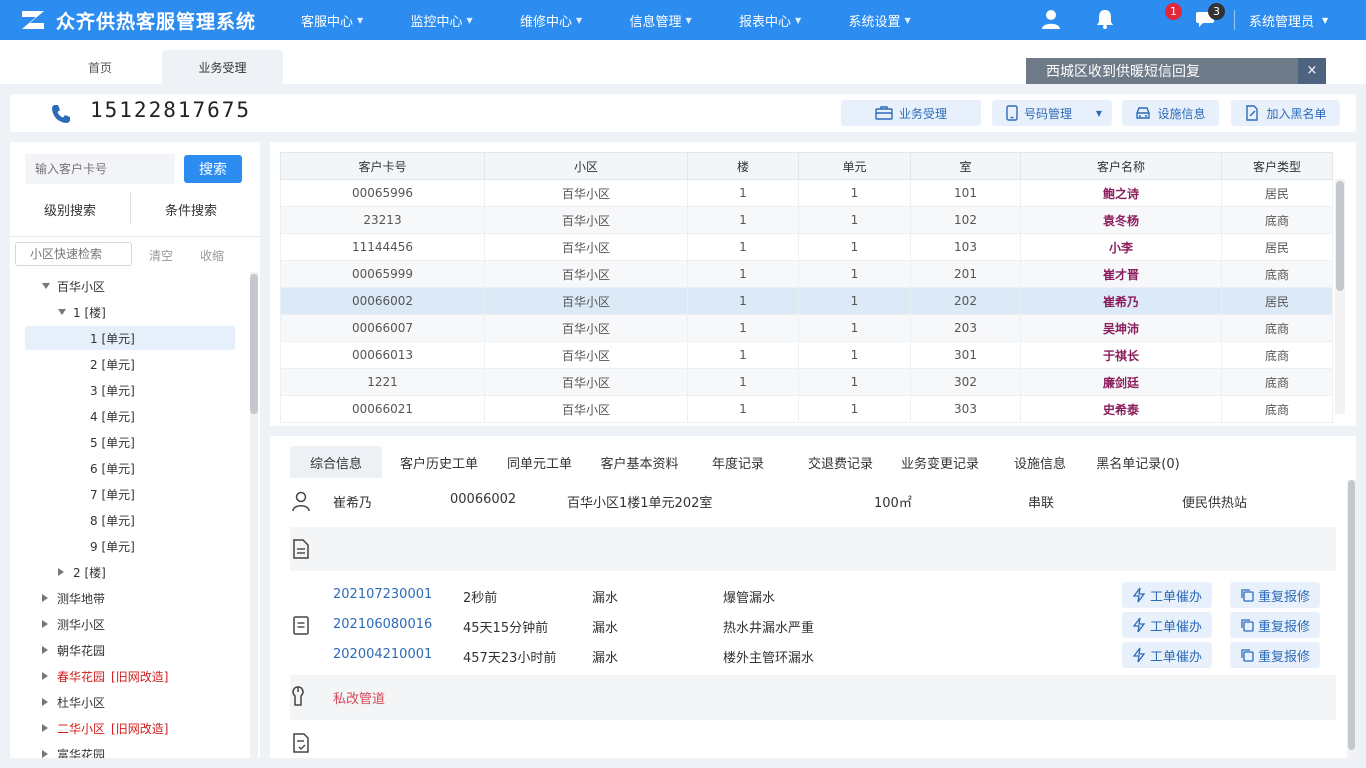  What do you see at coordinates (922, 113) in the screenshot?
I see `button-label: 业务受理` at bounding box center [922, 113].